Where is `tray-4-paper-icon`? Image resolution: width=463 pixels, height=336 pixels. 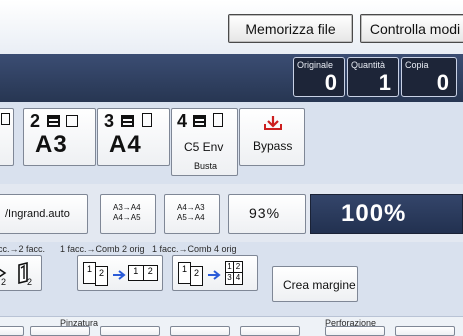 tray-4-paper-icon is located at coordinates (199, 121).